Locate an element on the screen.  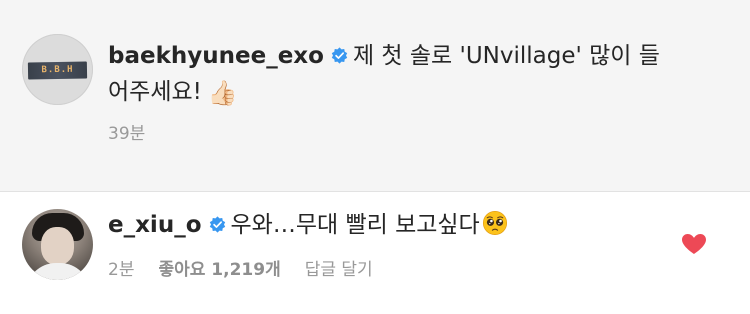
caption-line-1: baekhyunee_exo 제 첫 솔로 'UNvillage' 많이 들 is located at coordinates (384, 56).